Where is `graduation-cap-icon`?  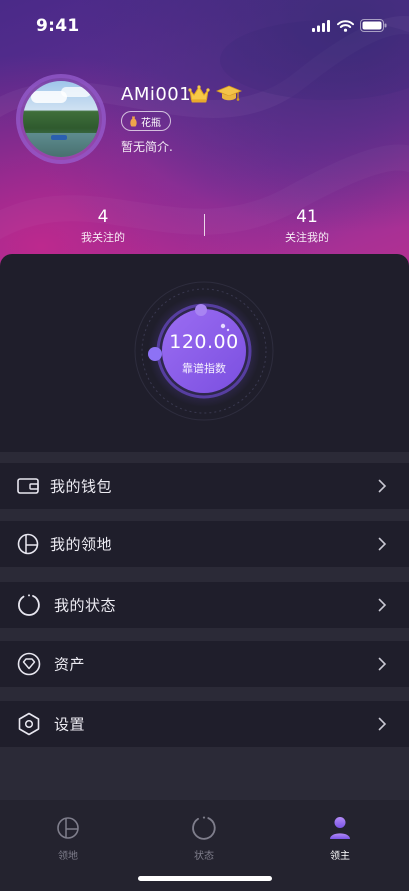
graduation-cap-icon is located at coordinates (229, 93).